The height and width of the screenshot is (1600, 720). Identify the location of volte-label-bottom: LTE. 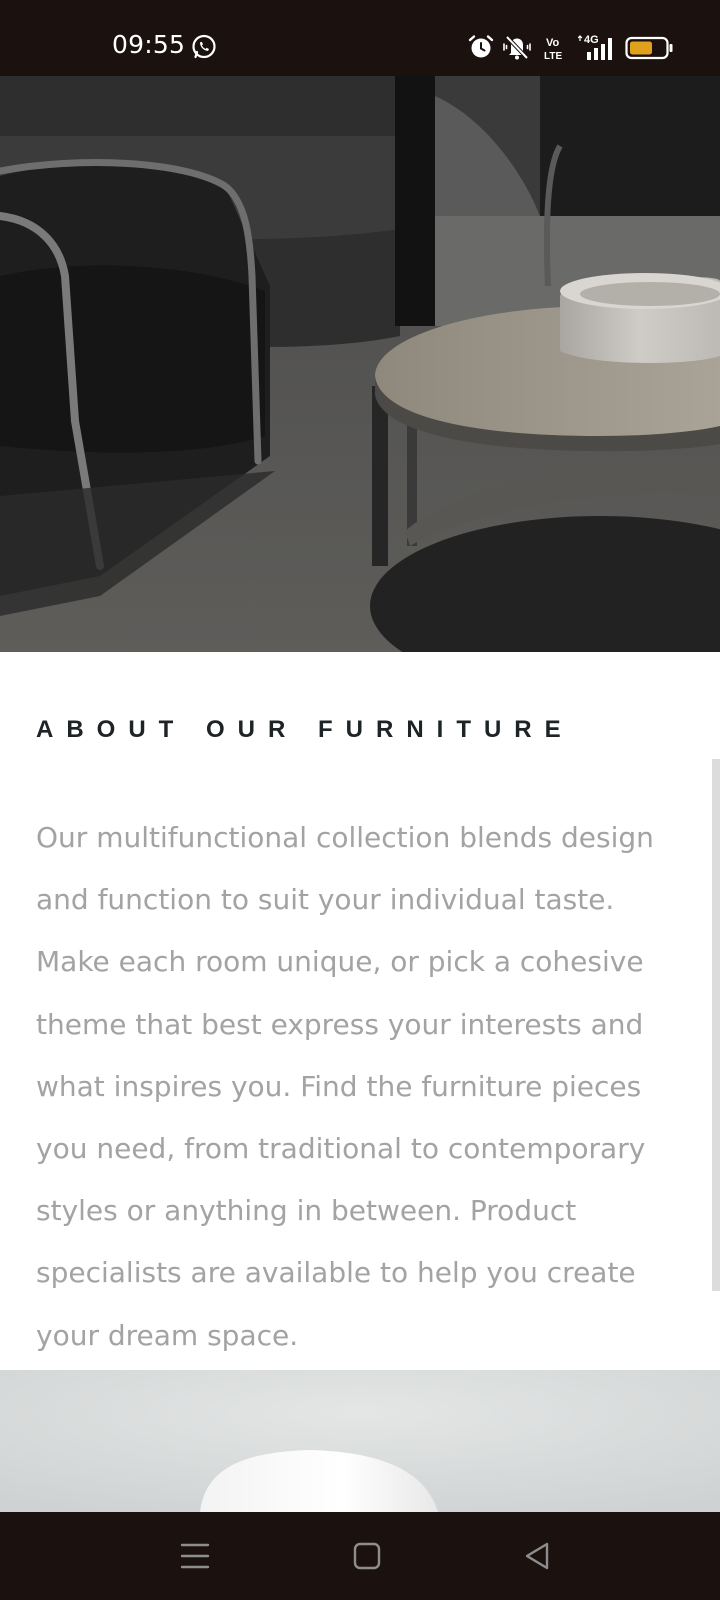
(553, 56).